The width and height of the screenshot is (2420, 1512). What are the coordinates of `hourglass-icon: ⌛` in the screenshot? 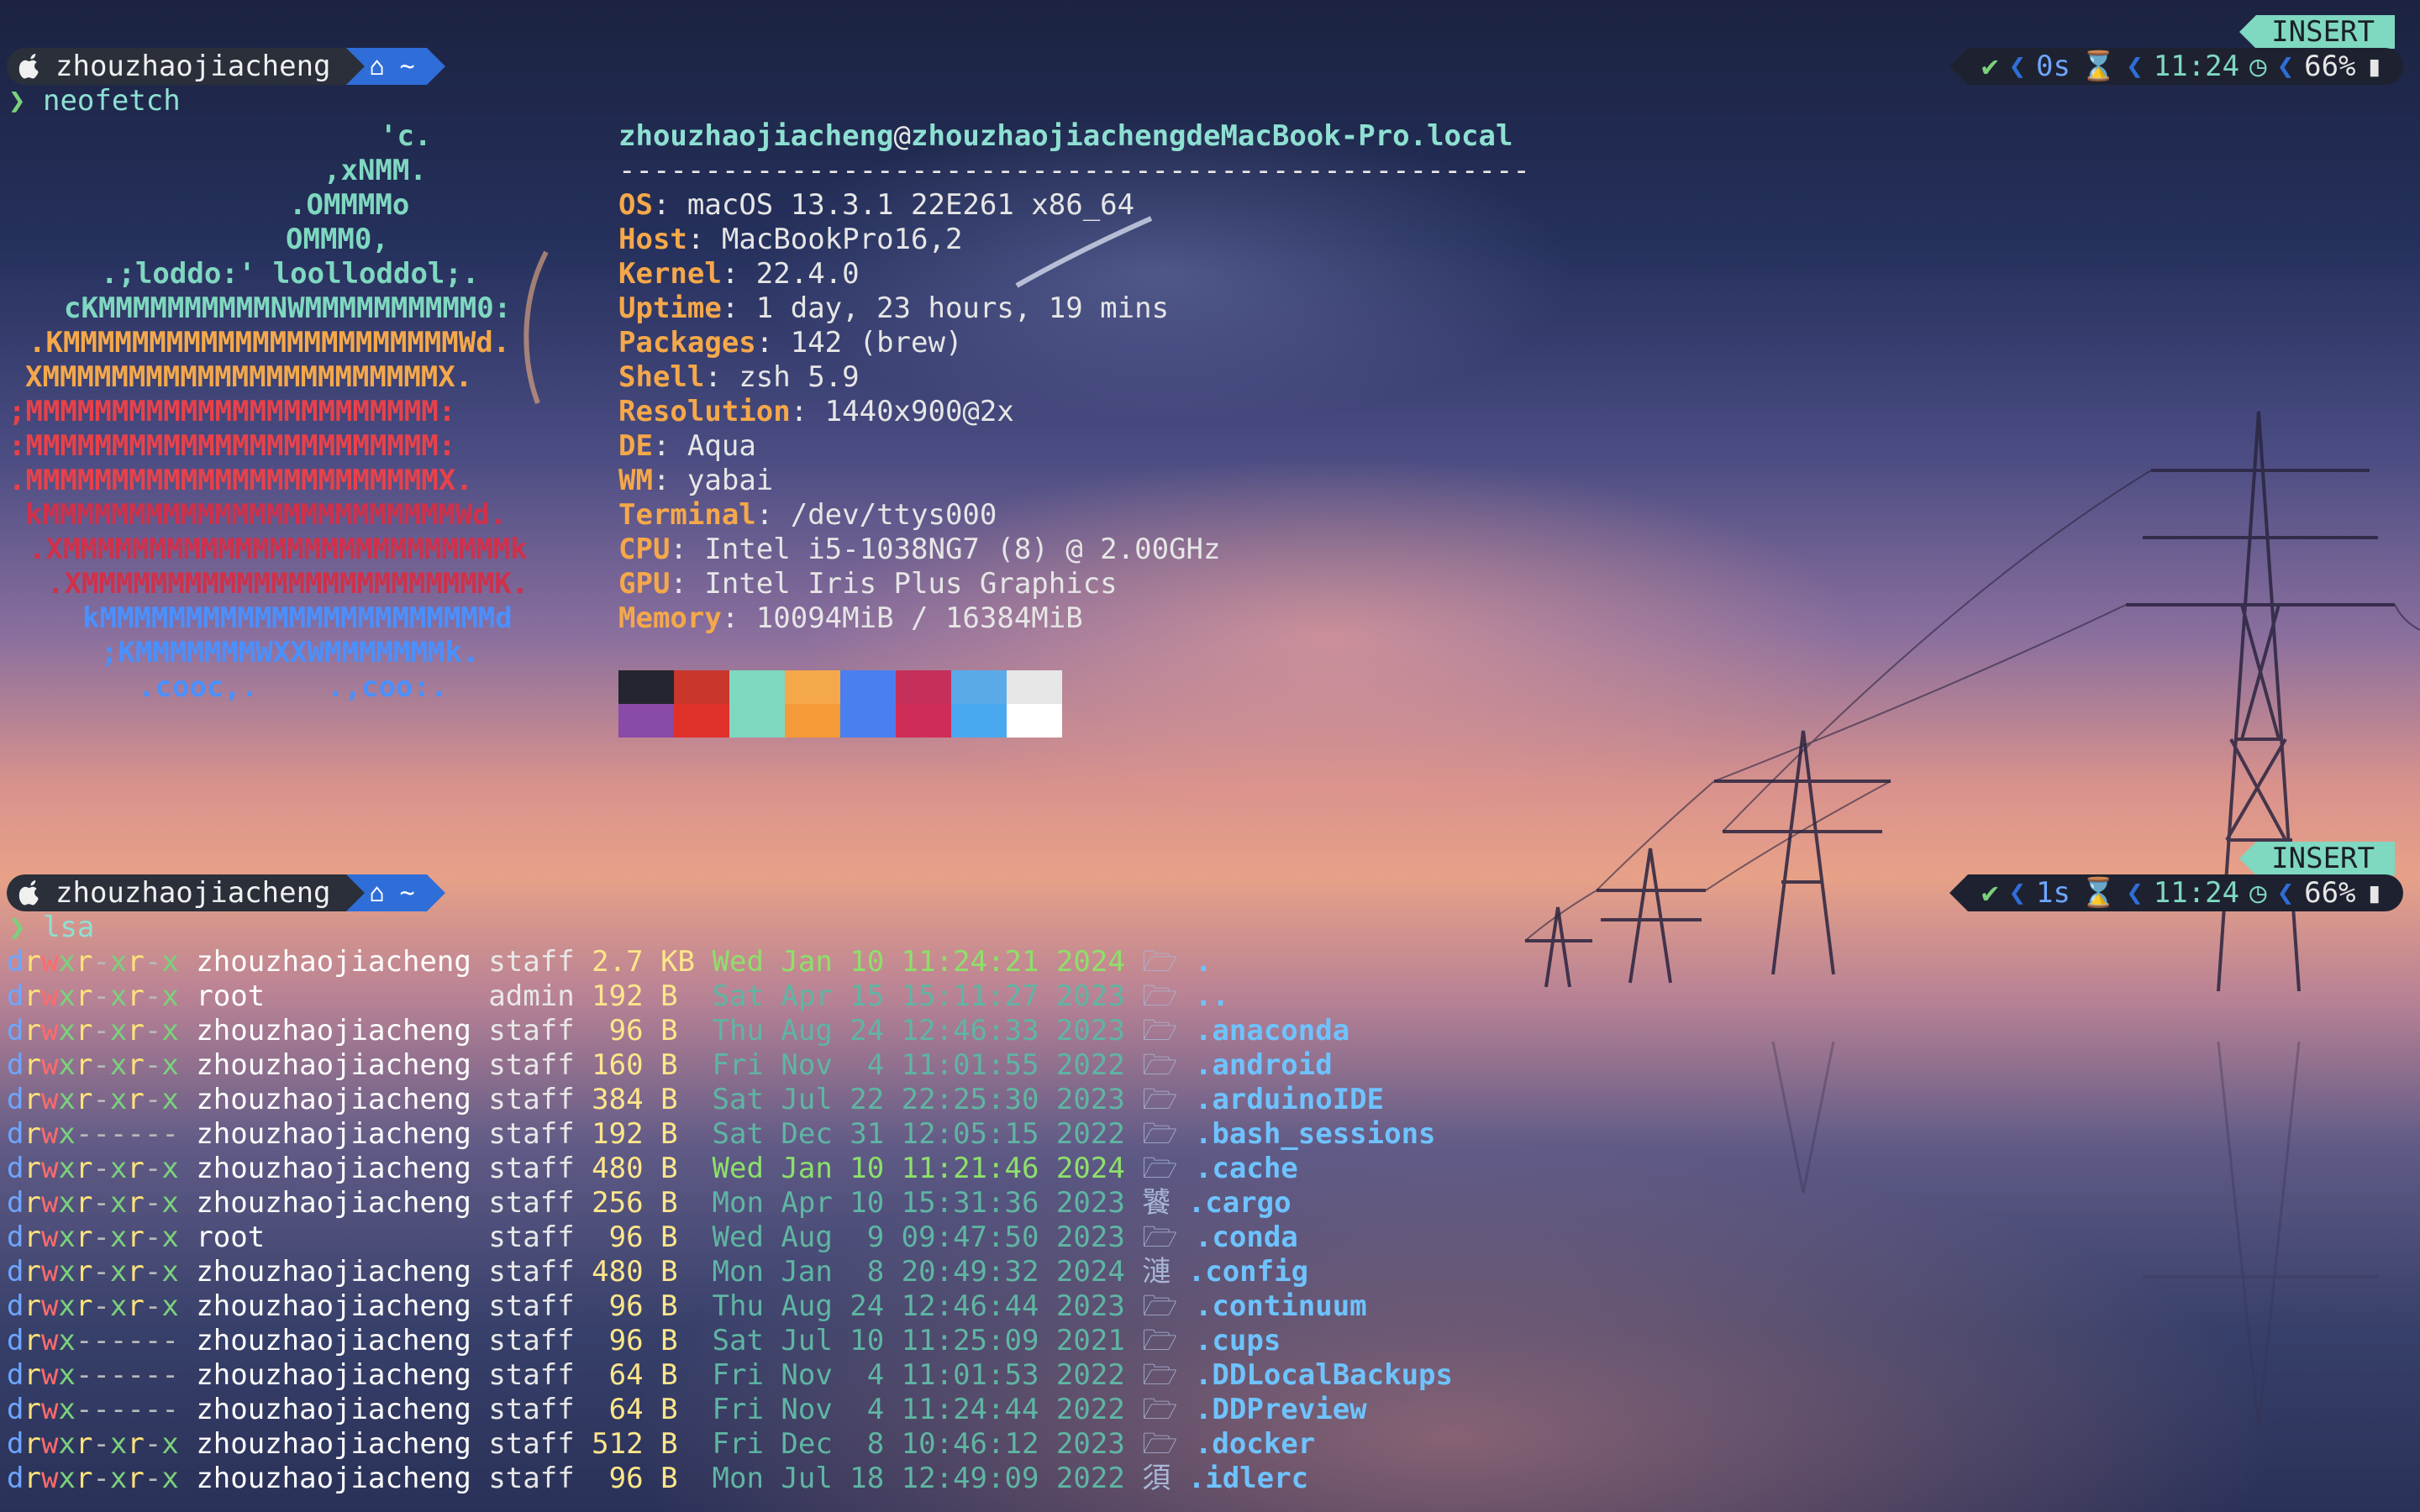 It's located at (2098, 893).